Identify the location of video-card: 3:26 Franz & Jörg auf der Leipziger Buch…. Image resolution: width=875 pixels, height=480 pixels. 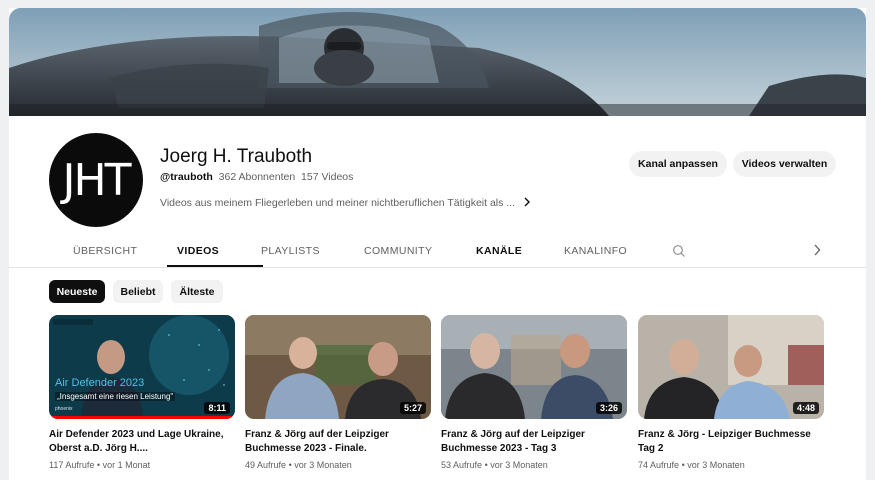
(534, 392).